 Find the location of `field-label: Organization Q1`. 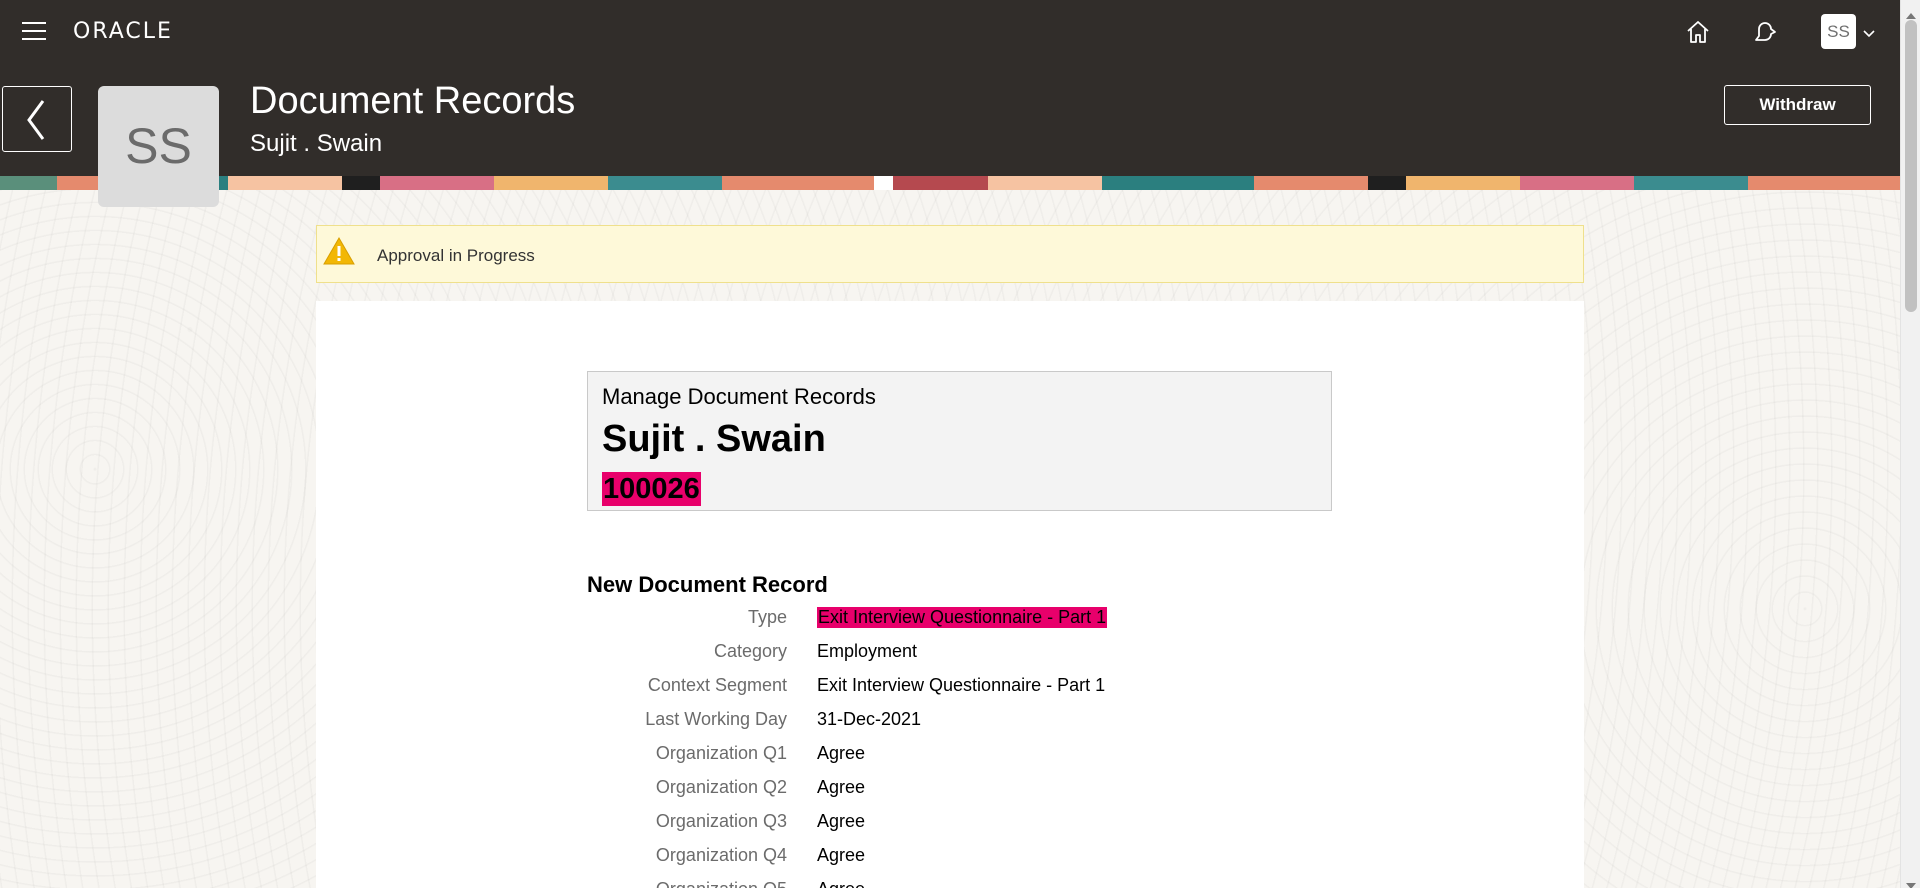

field-label: Organization Q1 is located at coordinates (721, 753).